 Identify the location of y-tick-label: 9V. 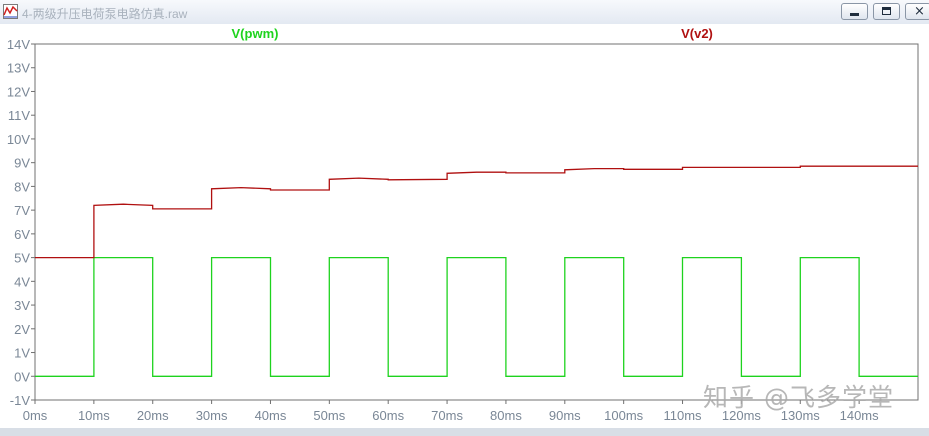
(22, 163).